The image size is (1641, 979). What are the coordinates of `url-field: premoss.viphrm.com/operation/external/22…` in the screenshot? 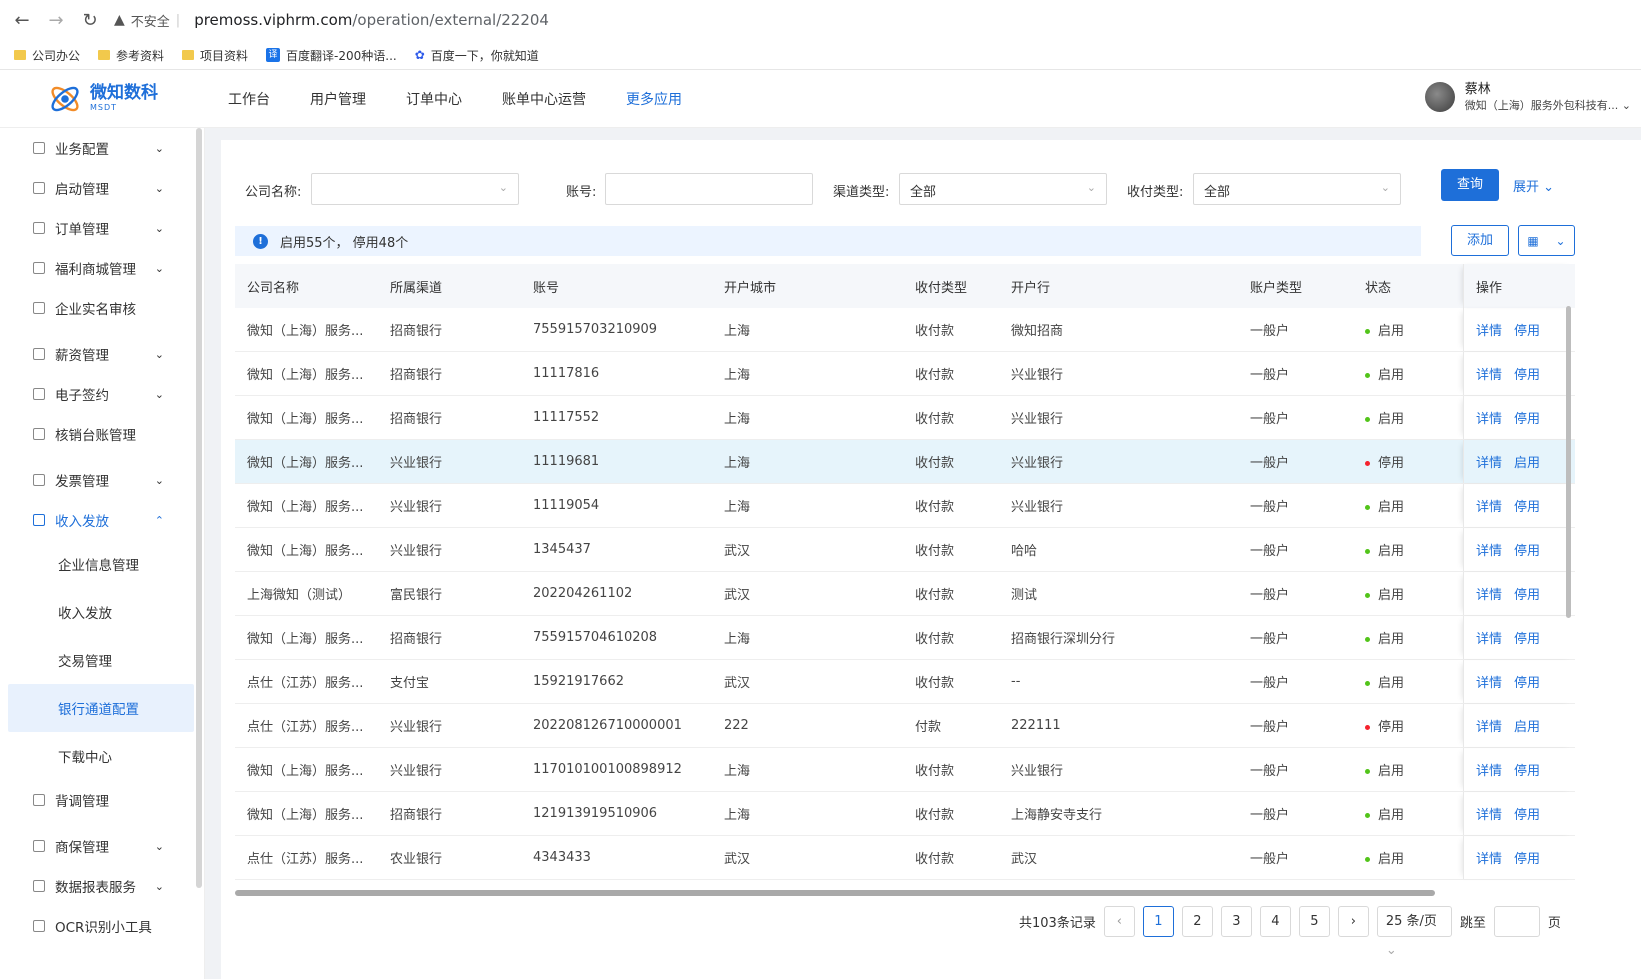 It's located at (371, 20).